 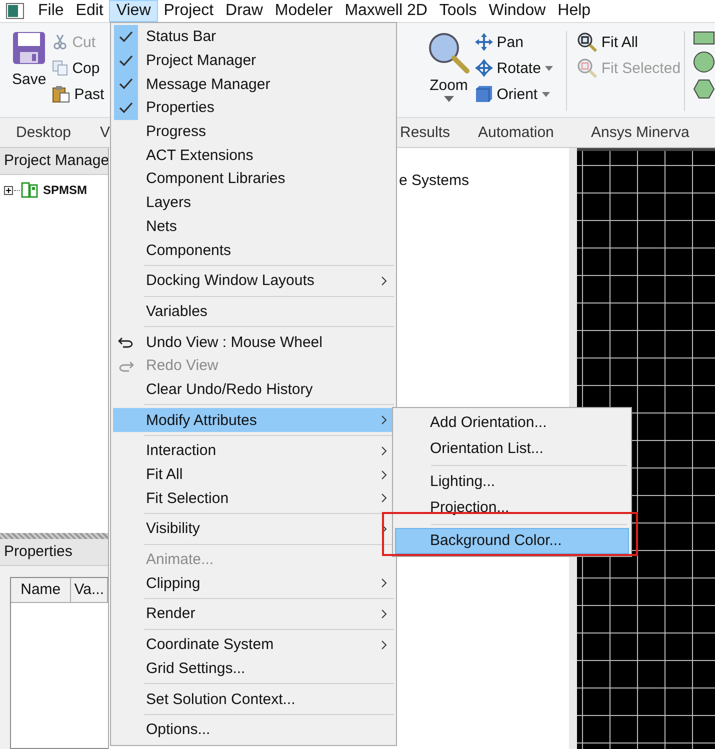 I want to click on panel-header: Project Manage, so click(x=54, y=161).